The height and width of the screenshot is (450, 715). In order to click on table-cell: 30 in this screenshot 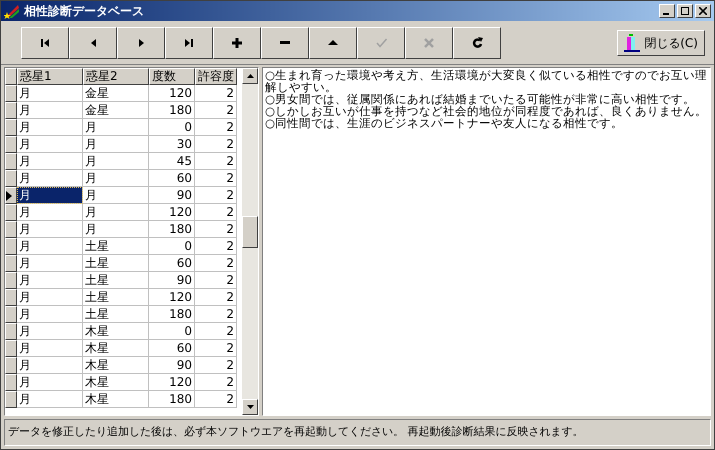, I will do `click(172, 144)`.